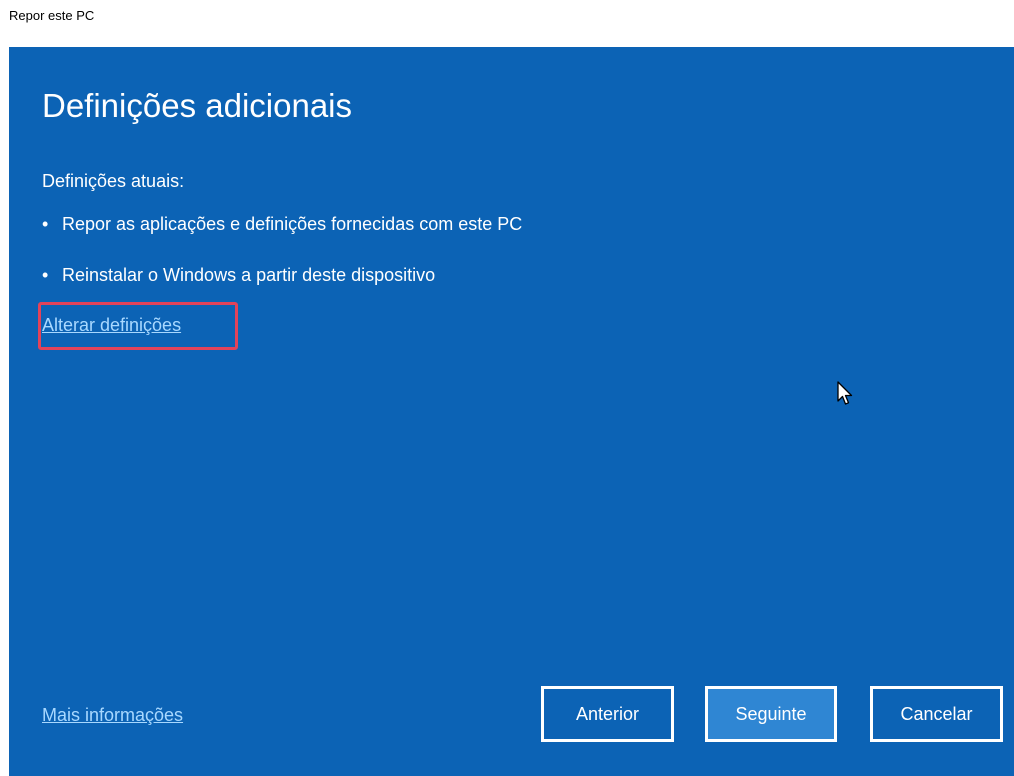 The image size is (1014, 776). Describe the element at coordinates (111, 325) in the screenshot. I see `change-settings-link: Alterar definições` at that location.